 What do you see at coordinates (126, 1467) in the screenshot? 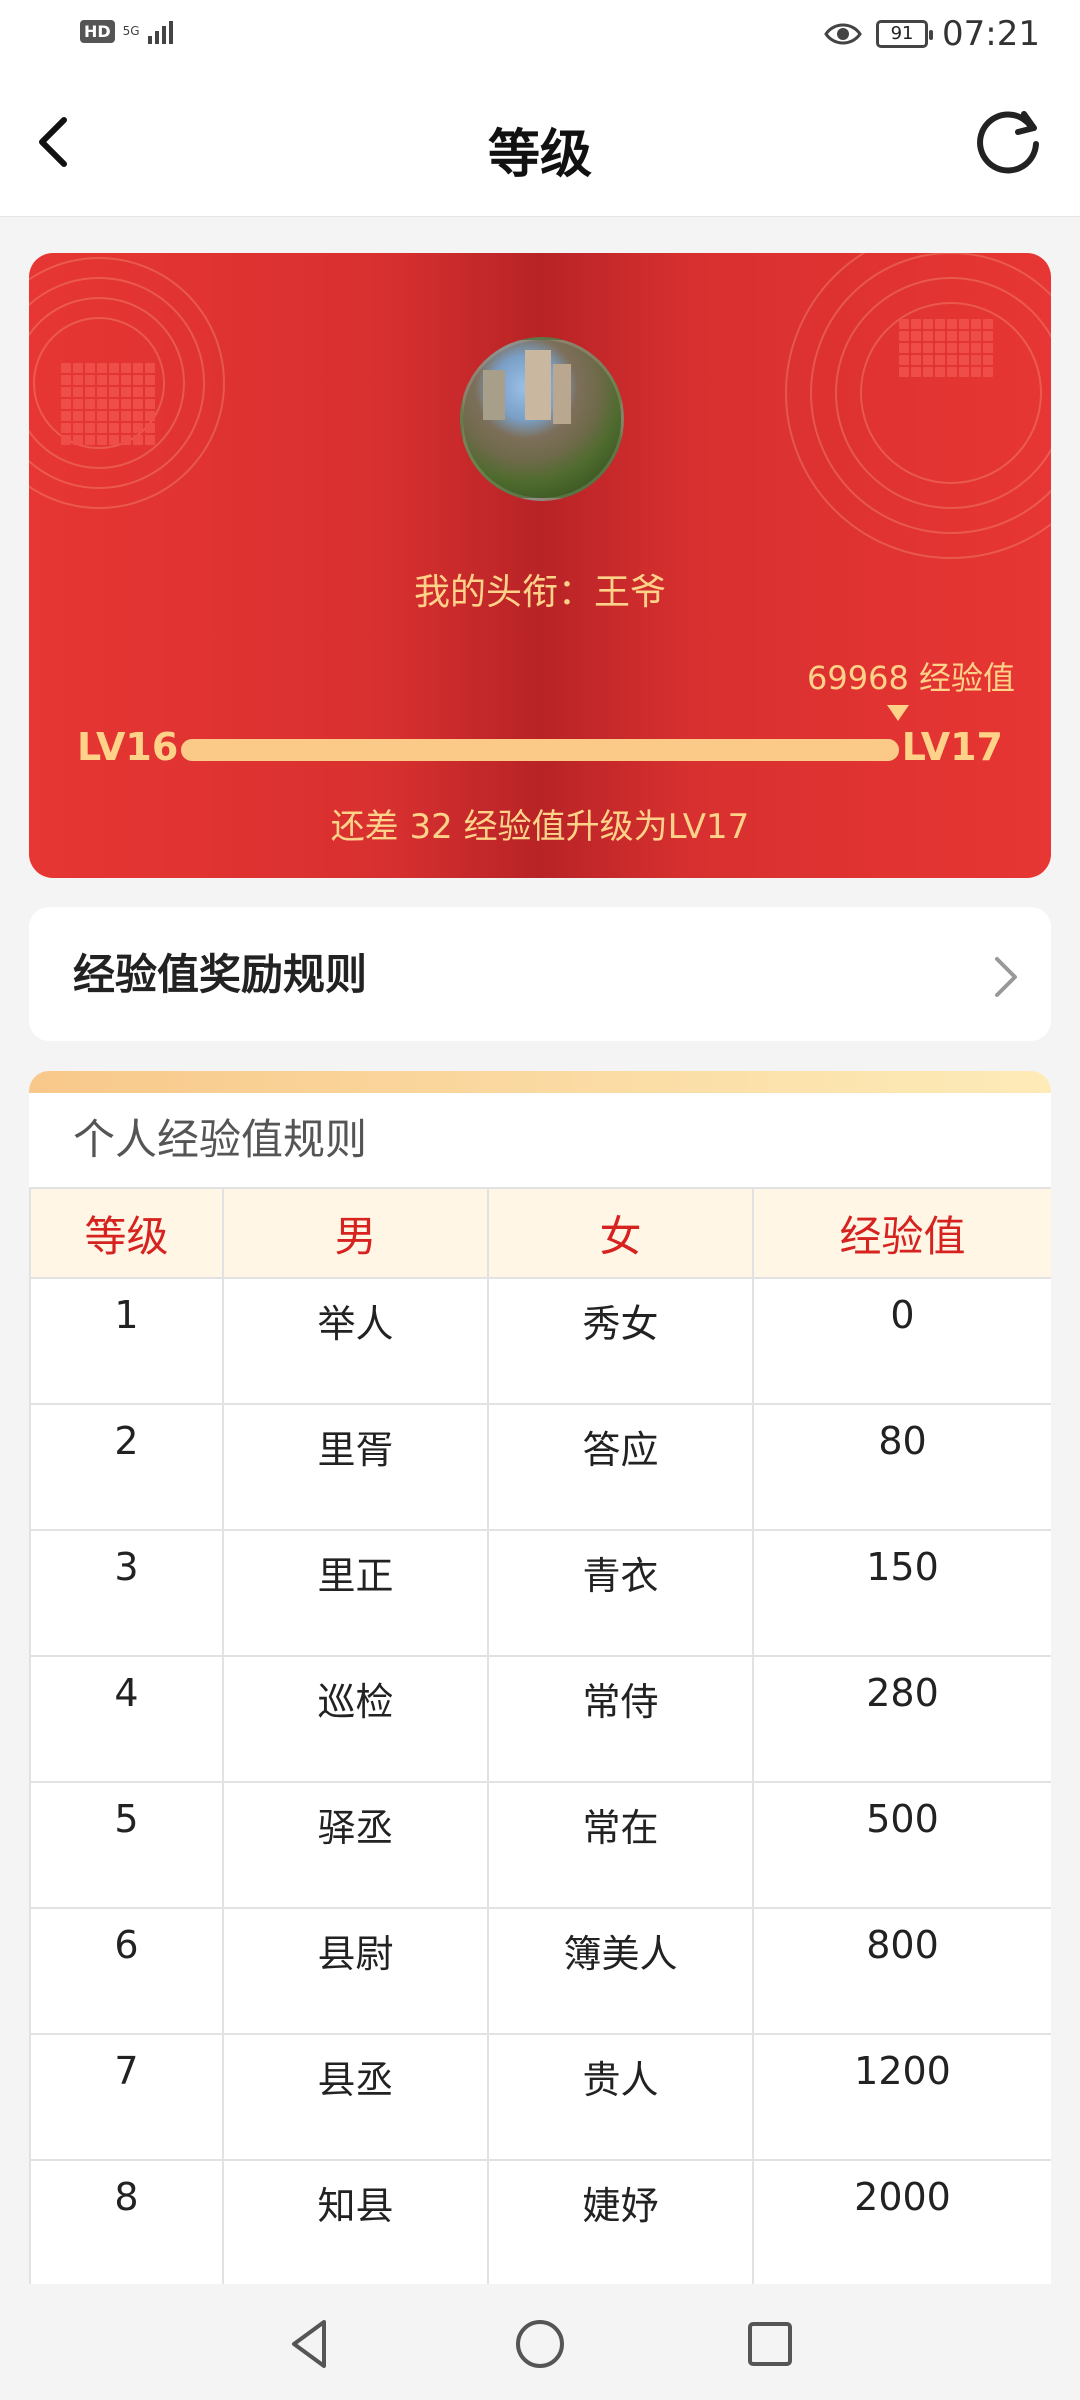
I see `table-cell: 2` at bounding box center [126, 1467].